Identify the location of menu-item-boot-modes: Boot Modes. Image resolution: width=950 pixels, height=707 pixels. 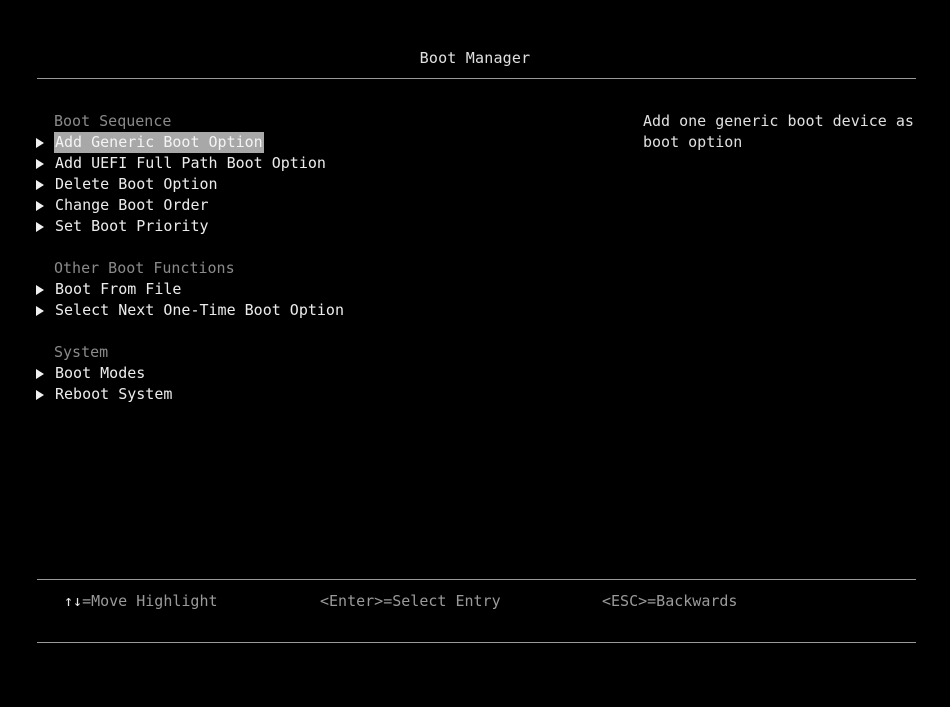
(316, 373).